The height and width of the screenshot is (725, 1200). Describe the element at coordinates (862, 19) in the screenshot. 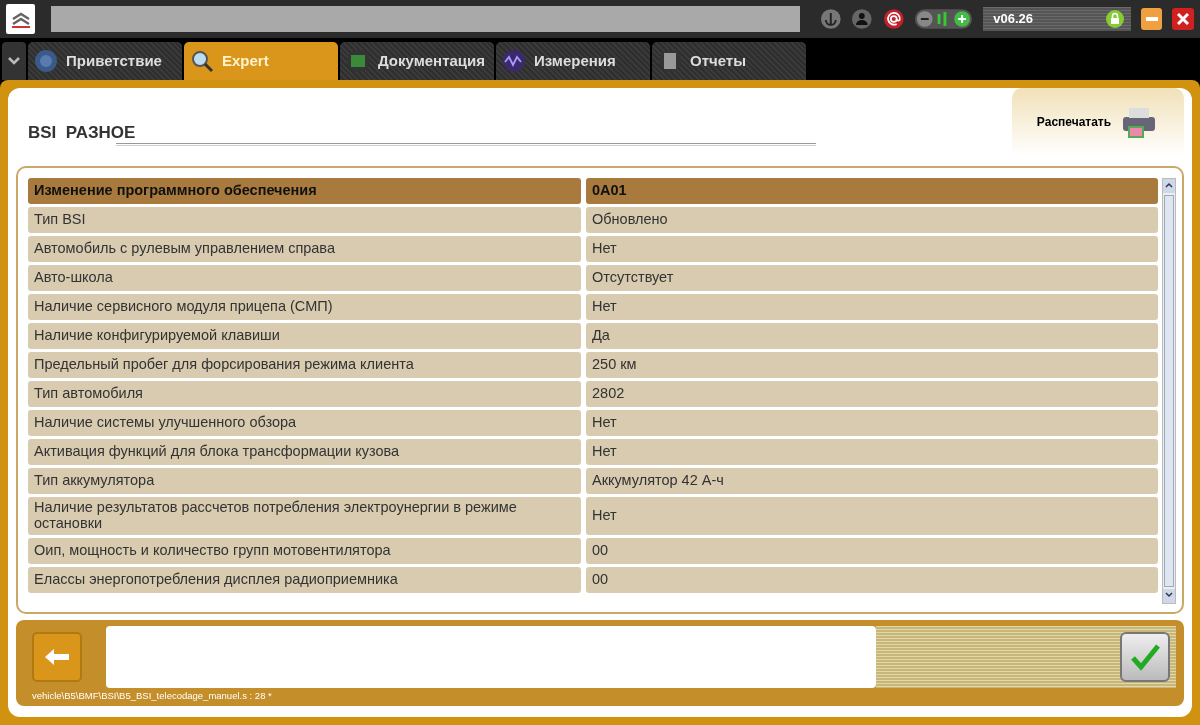

I see `person-icon` at that location.